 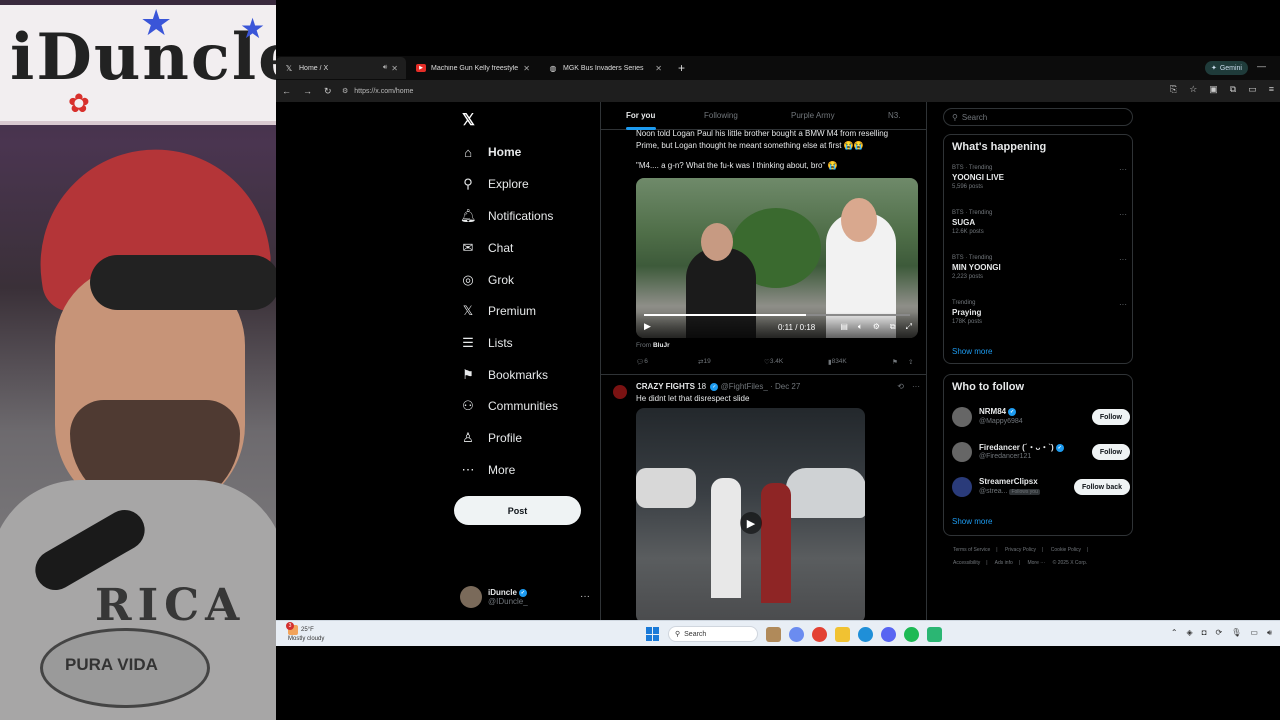 I want to click on footer-link: Cookie Policy, so click(x=1066, y=550).